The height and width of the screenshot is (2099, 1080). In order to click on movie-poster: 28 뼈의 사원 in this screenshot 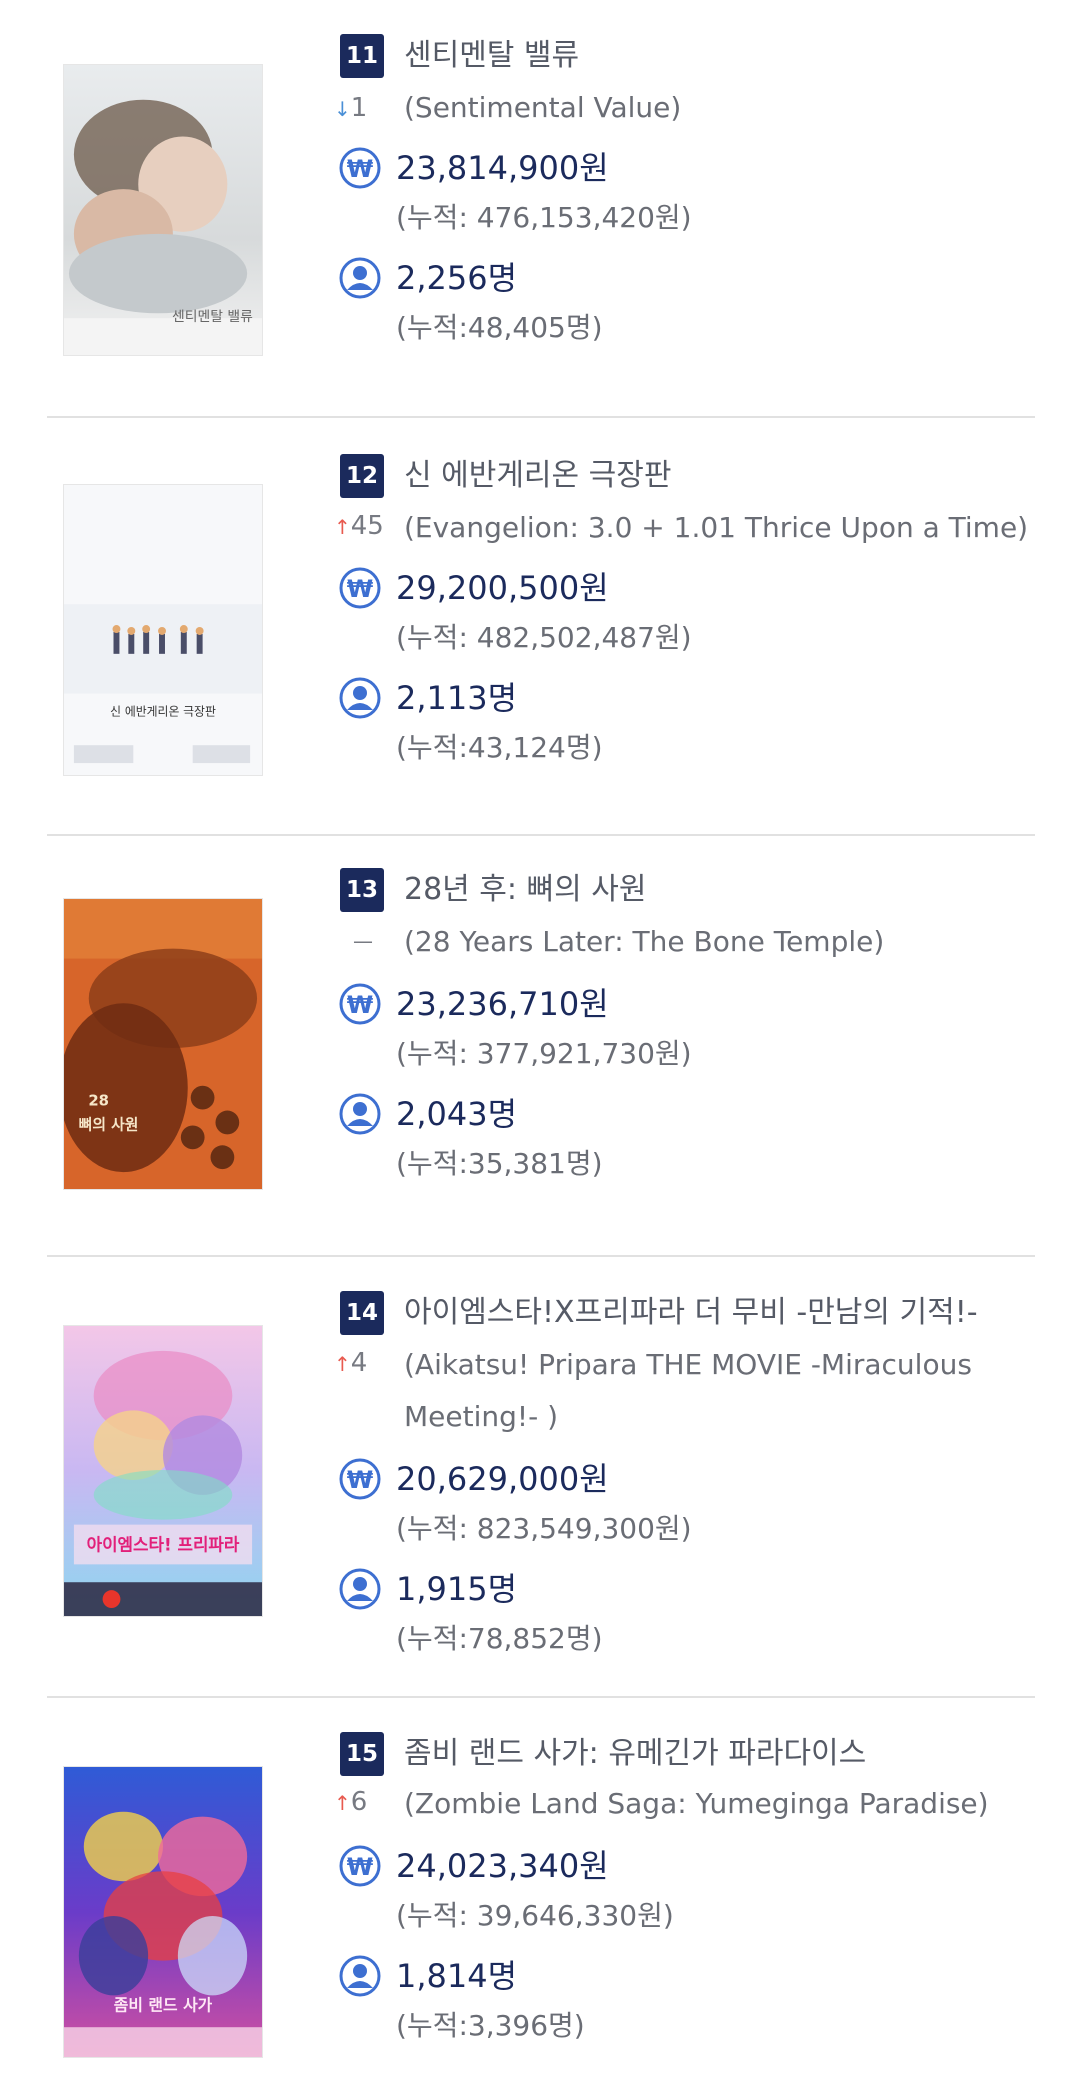, I will do `click(163, 1044)`.